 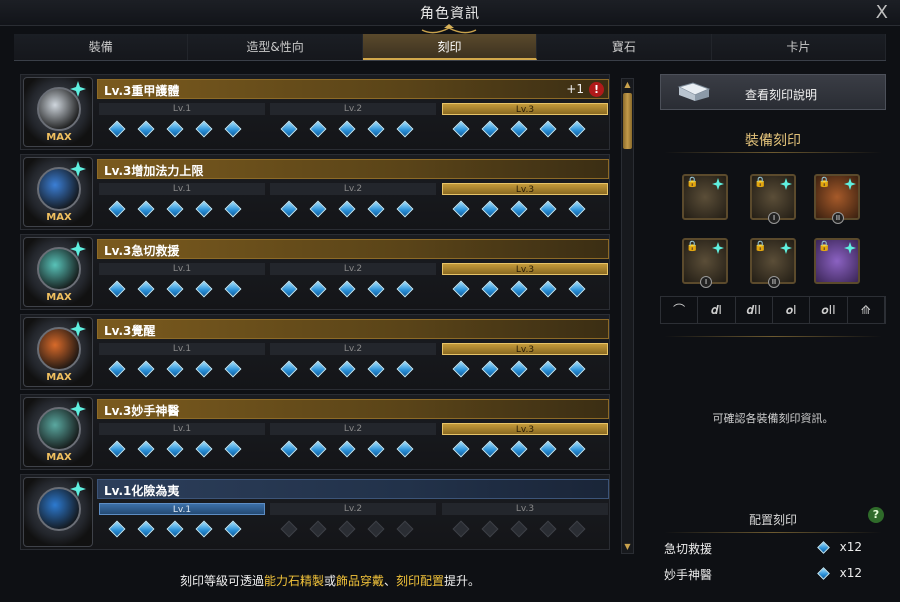 I want to click on tab-gems: 寶石, so click(x=624, y=47).